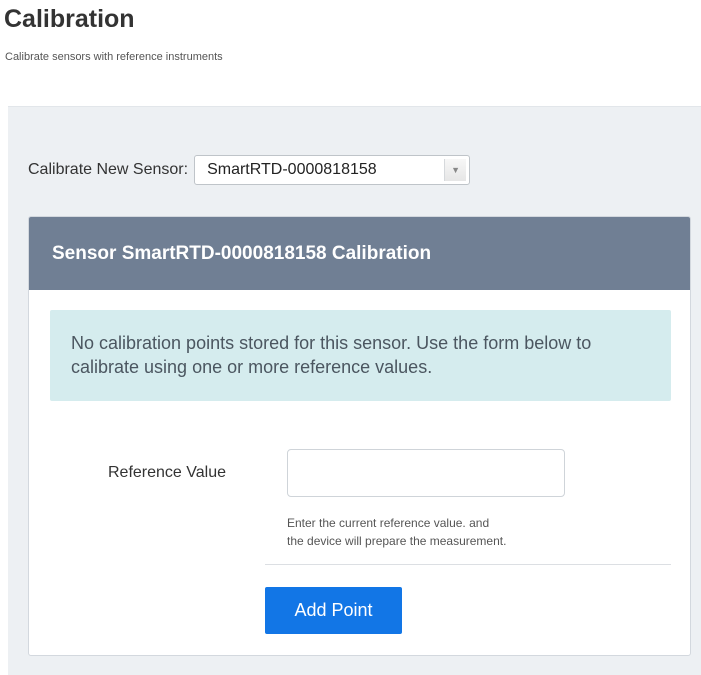  What do you see at coordinates (242, 253) in the screenshot?
I see `panel-title: Sensor SmartRTD-0000818158 Calibration` at bounding box center [242, 253].